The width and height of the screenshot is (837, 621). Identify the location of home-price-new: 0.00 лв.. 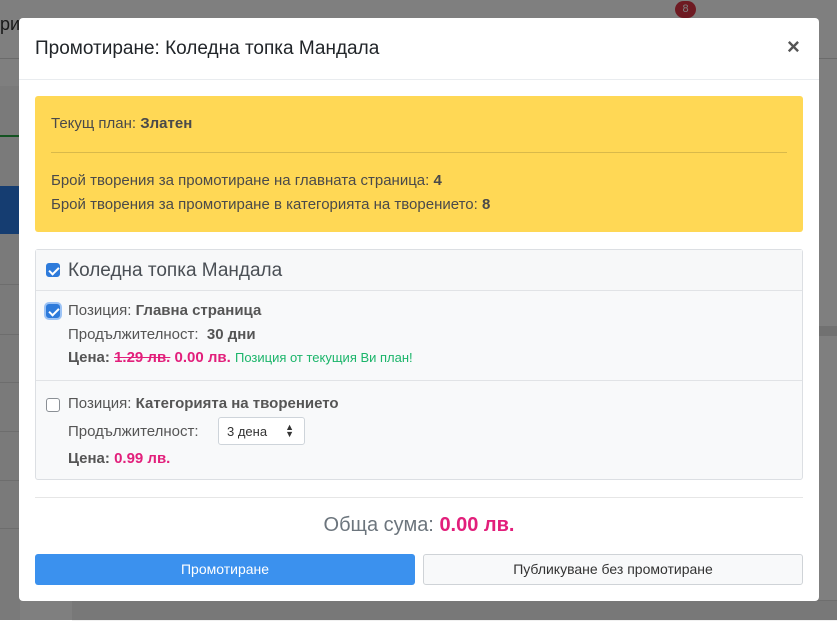
(202, 357).